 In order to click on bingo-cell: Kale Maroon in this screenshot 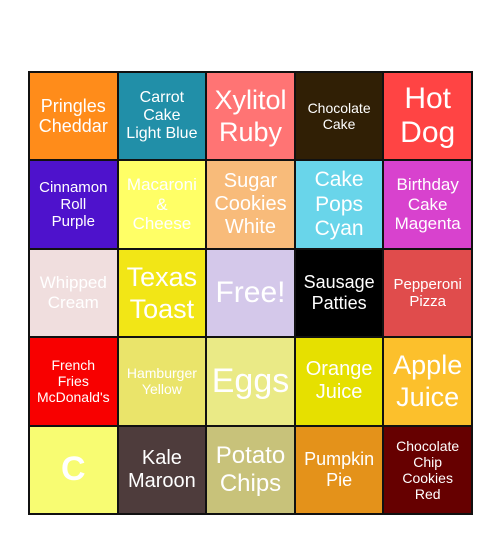, I will do `click(162, 469)`.